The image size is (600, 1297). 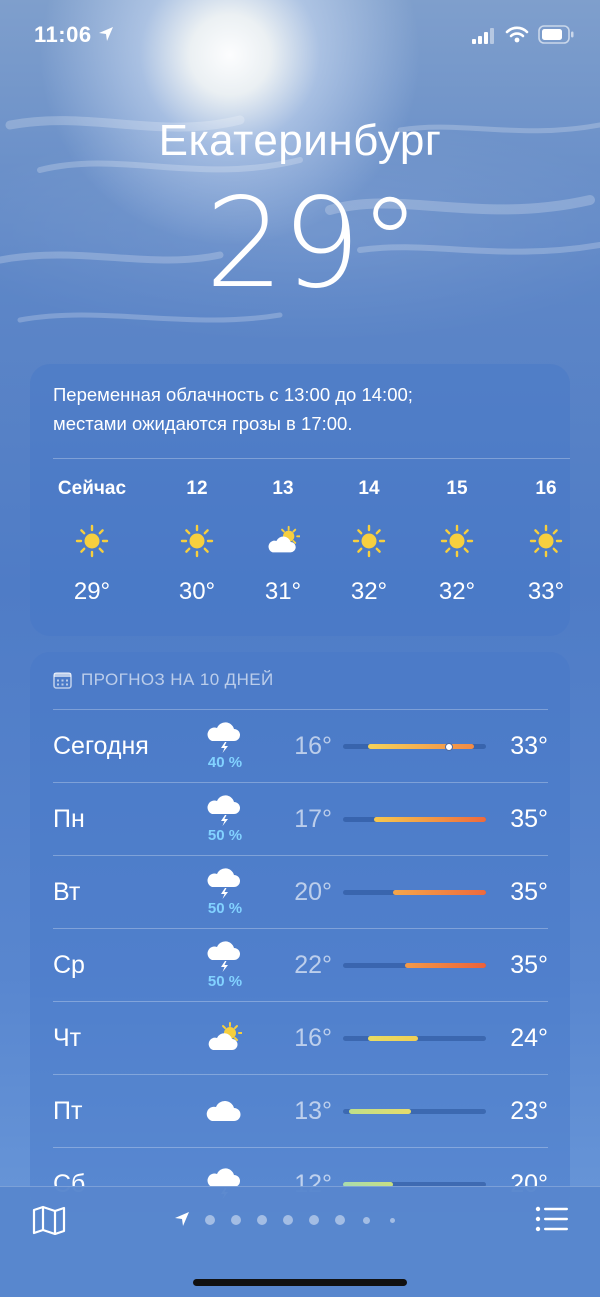 I want to click on hour-temperature: 33°, so click(x=546, y=591).